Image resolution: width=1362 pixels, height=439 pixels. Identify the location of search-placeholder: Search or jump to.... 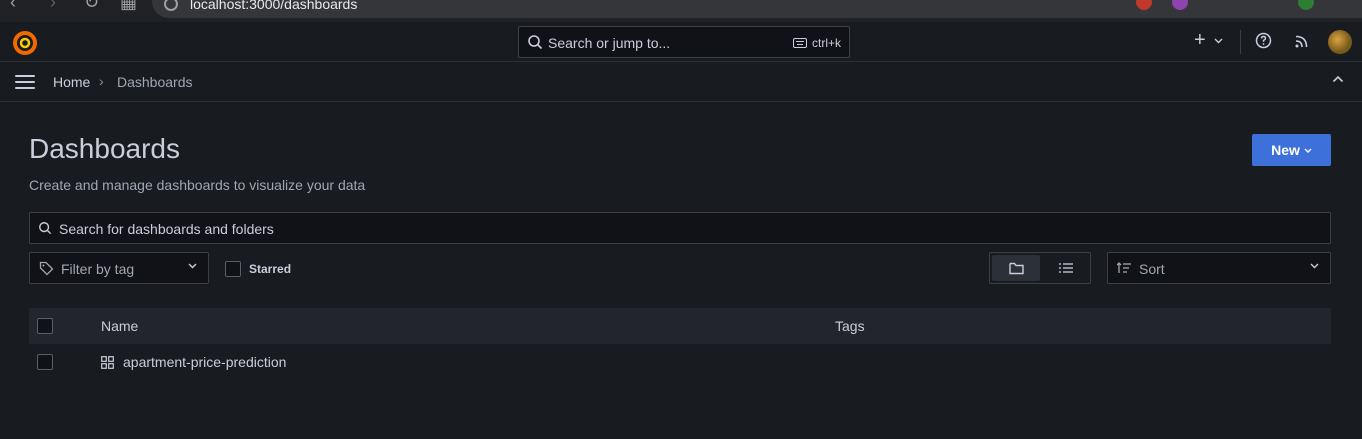
(609, 43).